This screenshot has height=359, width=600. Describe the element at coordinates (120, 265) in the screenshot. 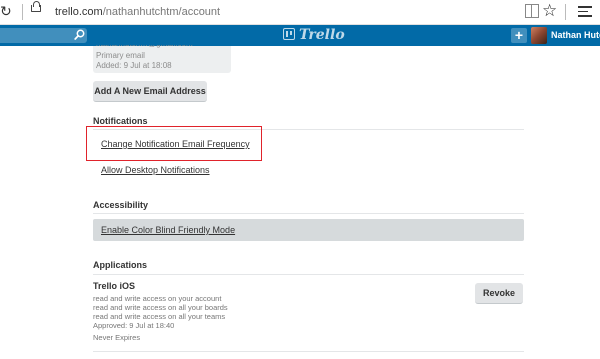

I see `applications-heading: Applications` at that location.